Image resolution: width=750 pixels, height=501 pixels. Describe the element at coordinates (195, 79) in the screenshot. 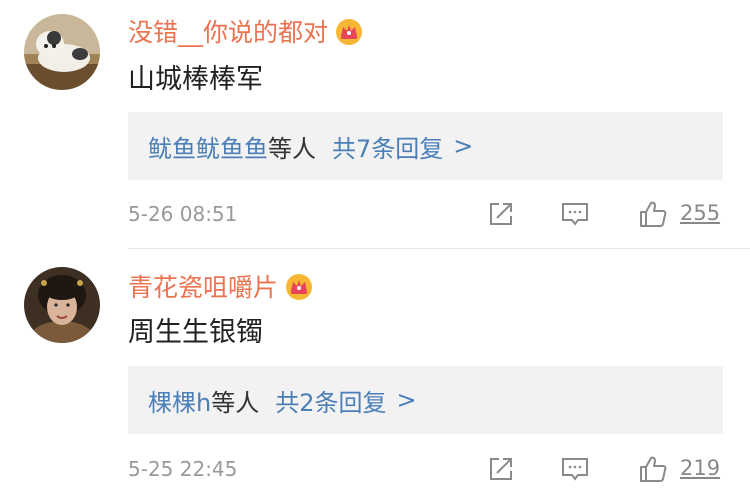

I see `comment-text: 山城棒棒军` at that location.